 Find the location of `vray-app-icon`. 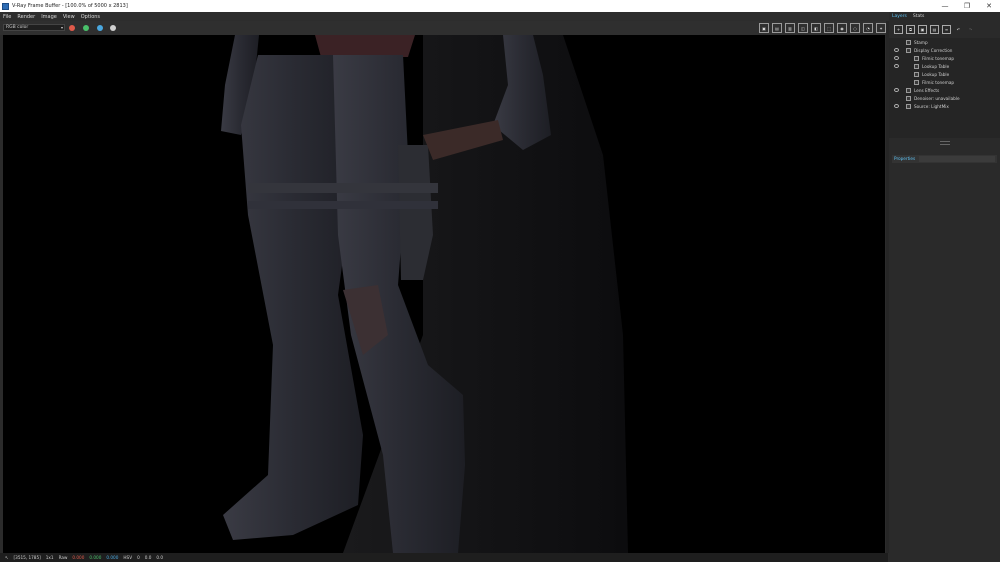

vray-app-icon is located at coordinates (5, 6).